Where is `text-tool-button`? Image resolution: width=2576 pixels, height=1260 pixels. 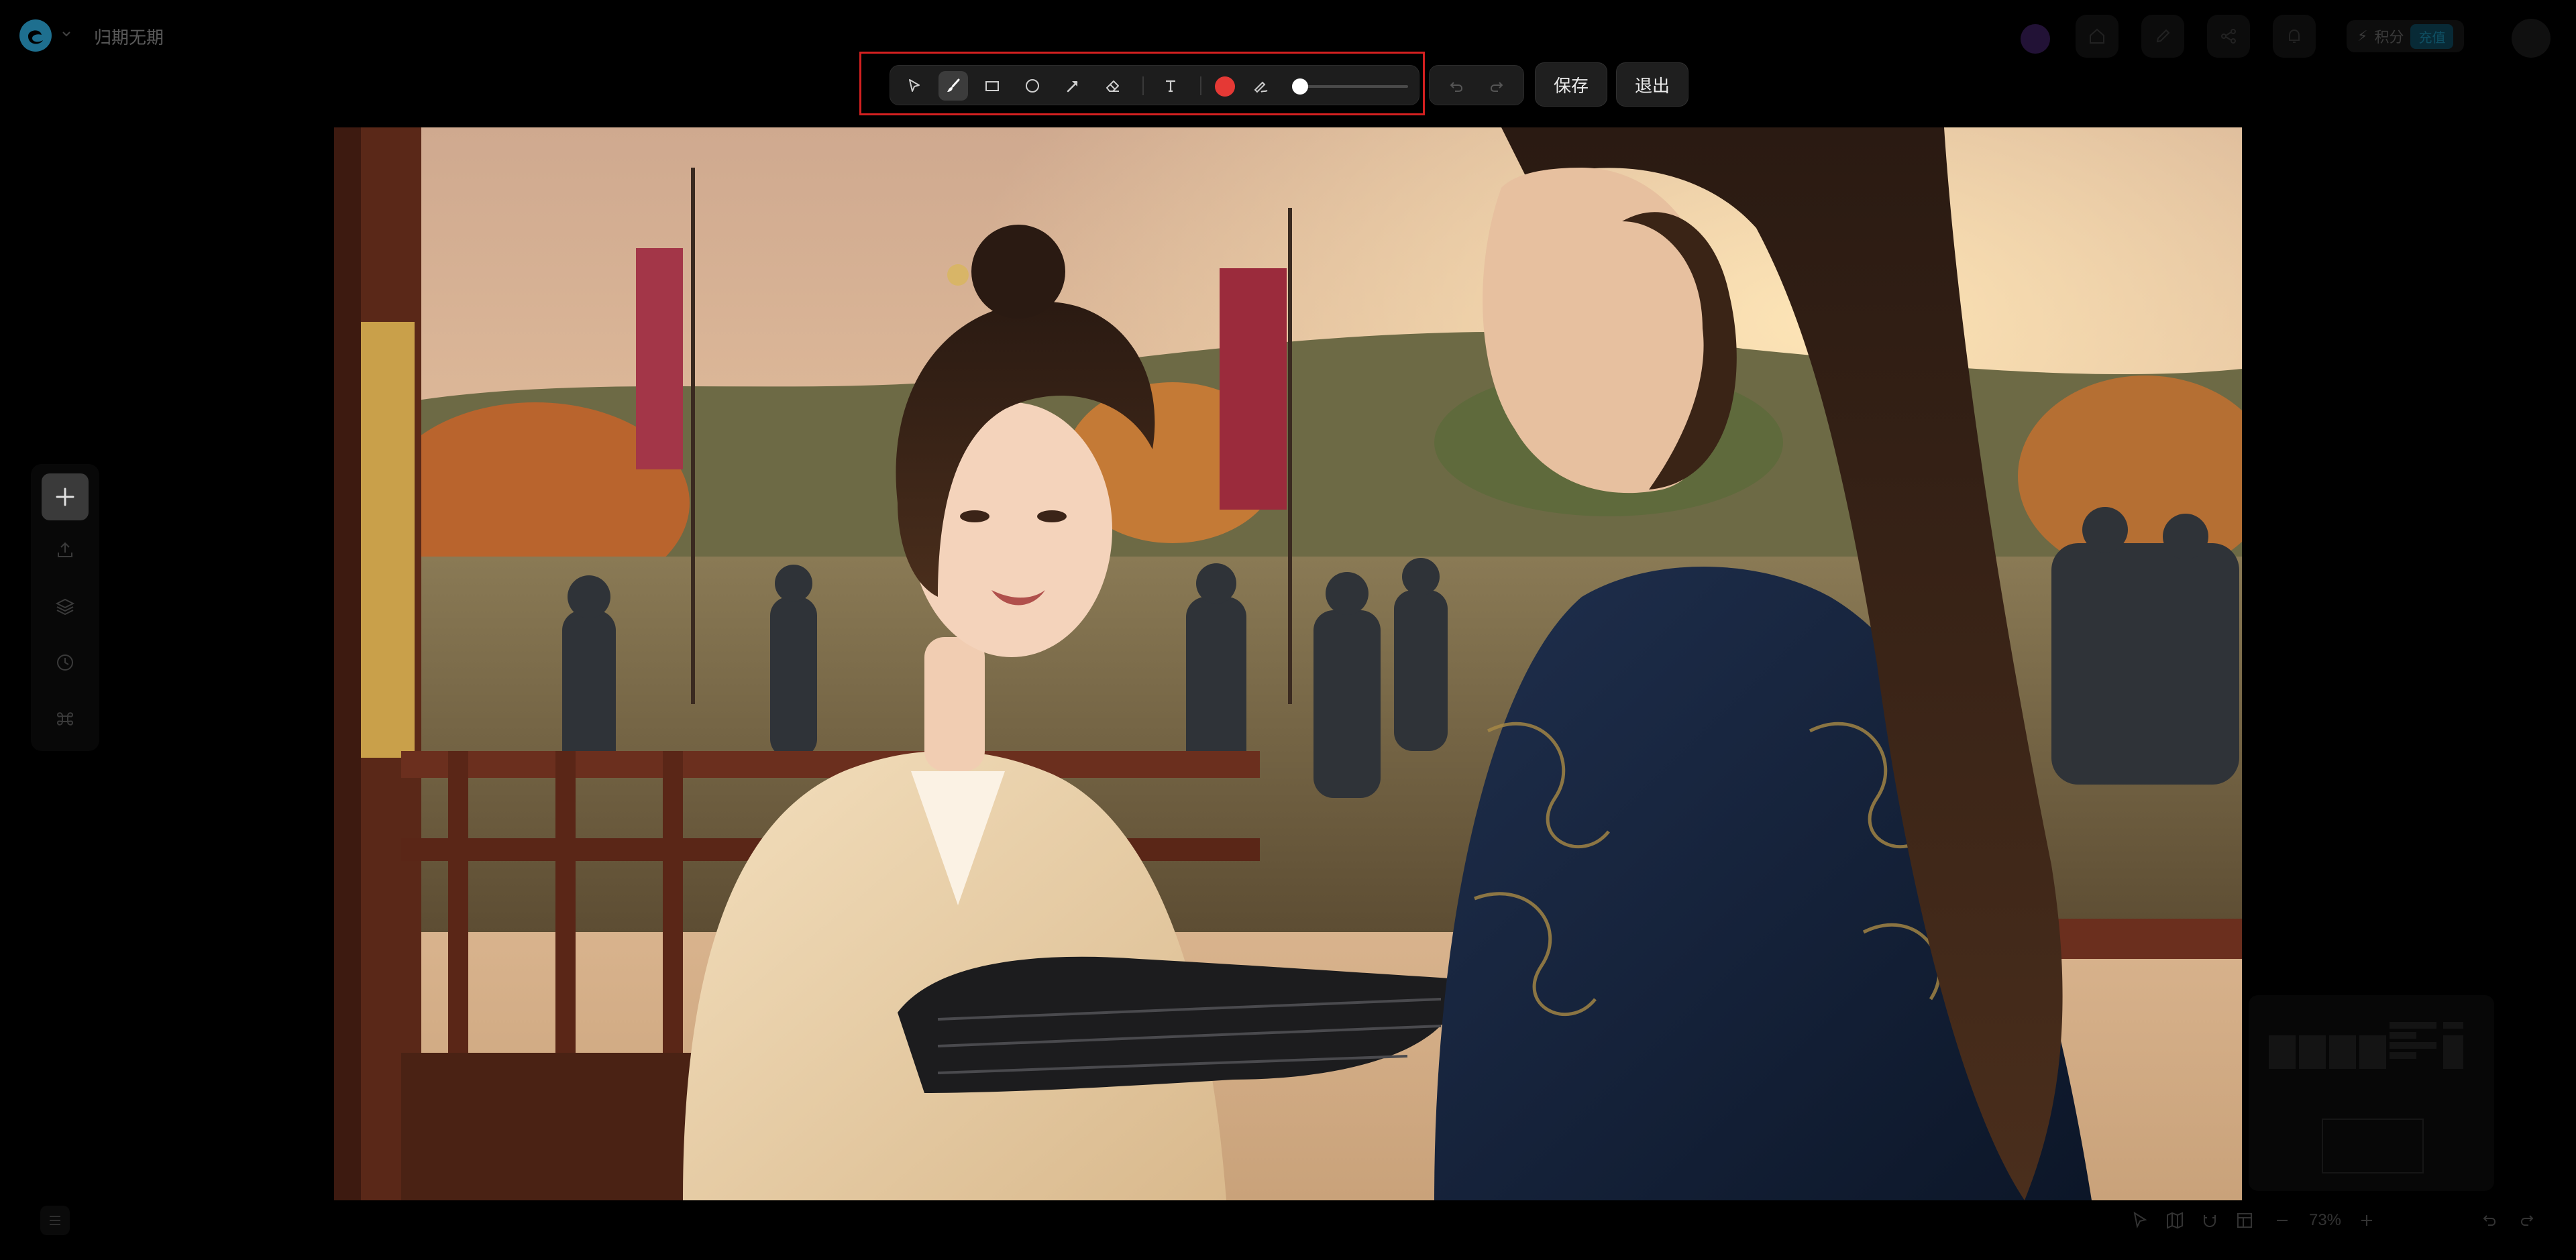 text-tool-button is located at coordinates (1170, 86).